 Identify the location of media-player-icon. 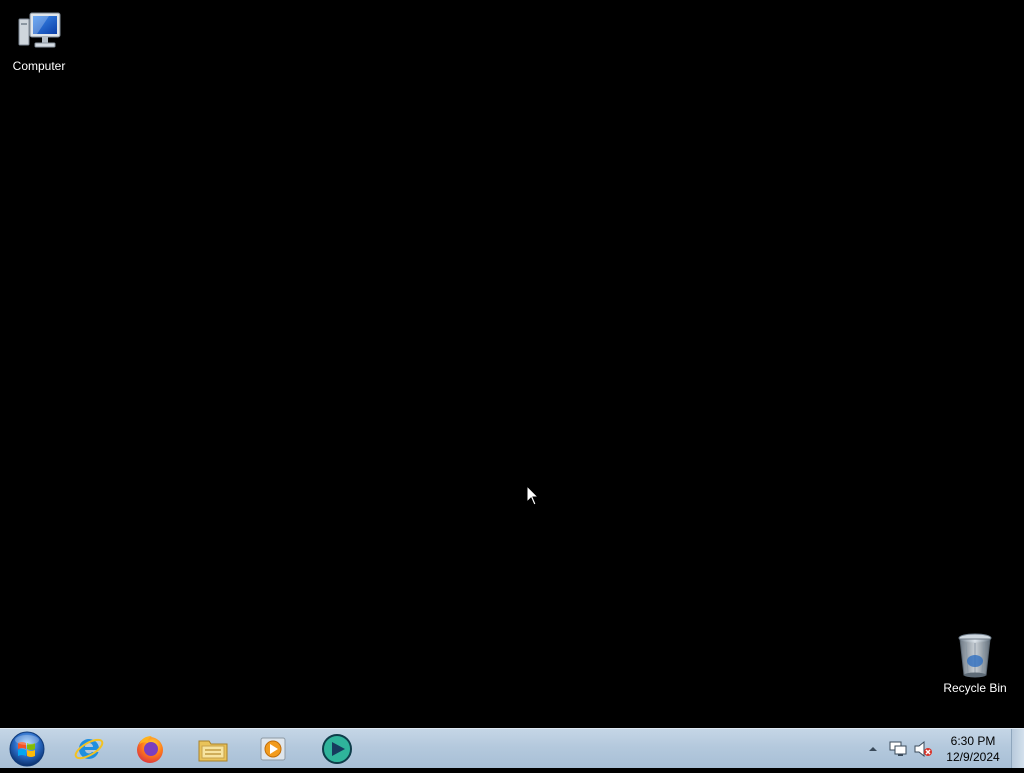
(273, 749).